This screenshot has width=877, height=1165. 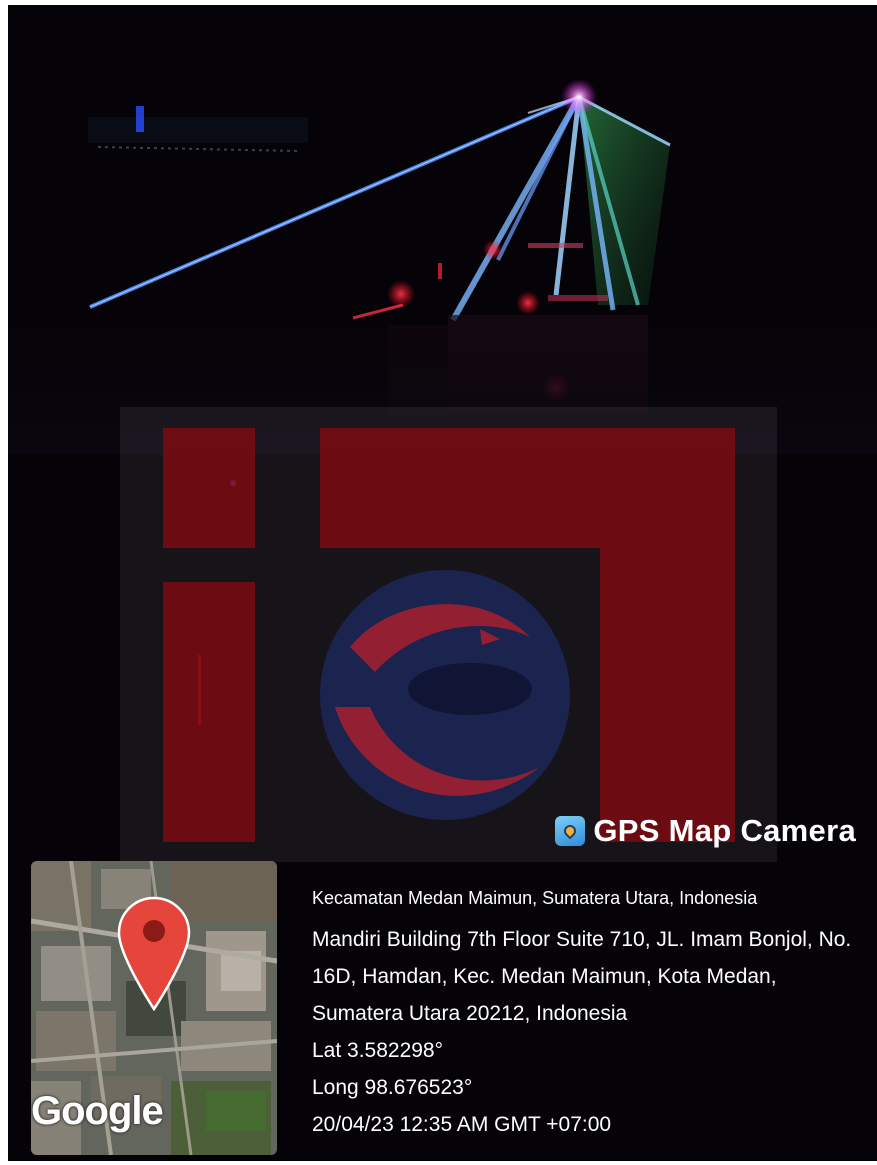 What do you see at coordinates (378, 1050) in the screenshot?
I see `latitude-label: Lat 3.582298°` at bounding box center [378, 1050].